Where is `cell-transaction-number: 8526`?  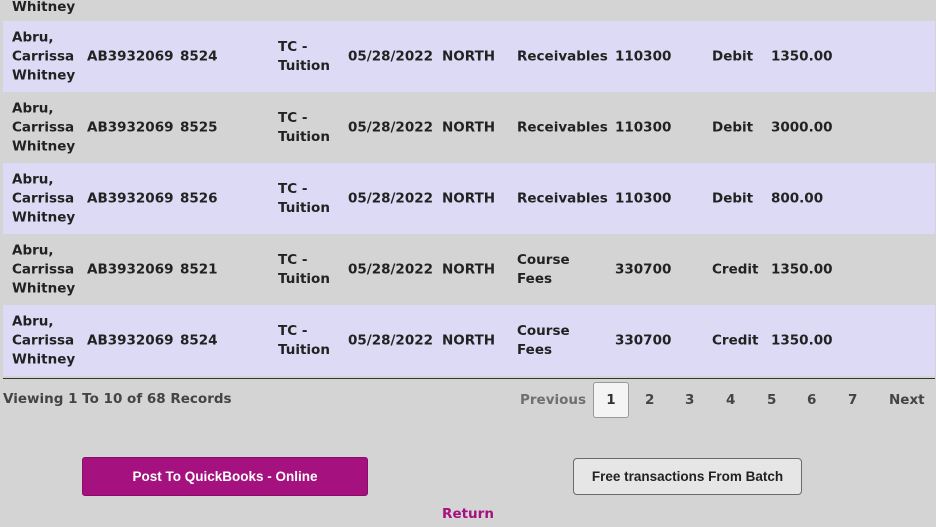
cell-transaction-number: 8526 is located at coordinates (199, 198).